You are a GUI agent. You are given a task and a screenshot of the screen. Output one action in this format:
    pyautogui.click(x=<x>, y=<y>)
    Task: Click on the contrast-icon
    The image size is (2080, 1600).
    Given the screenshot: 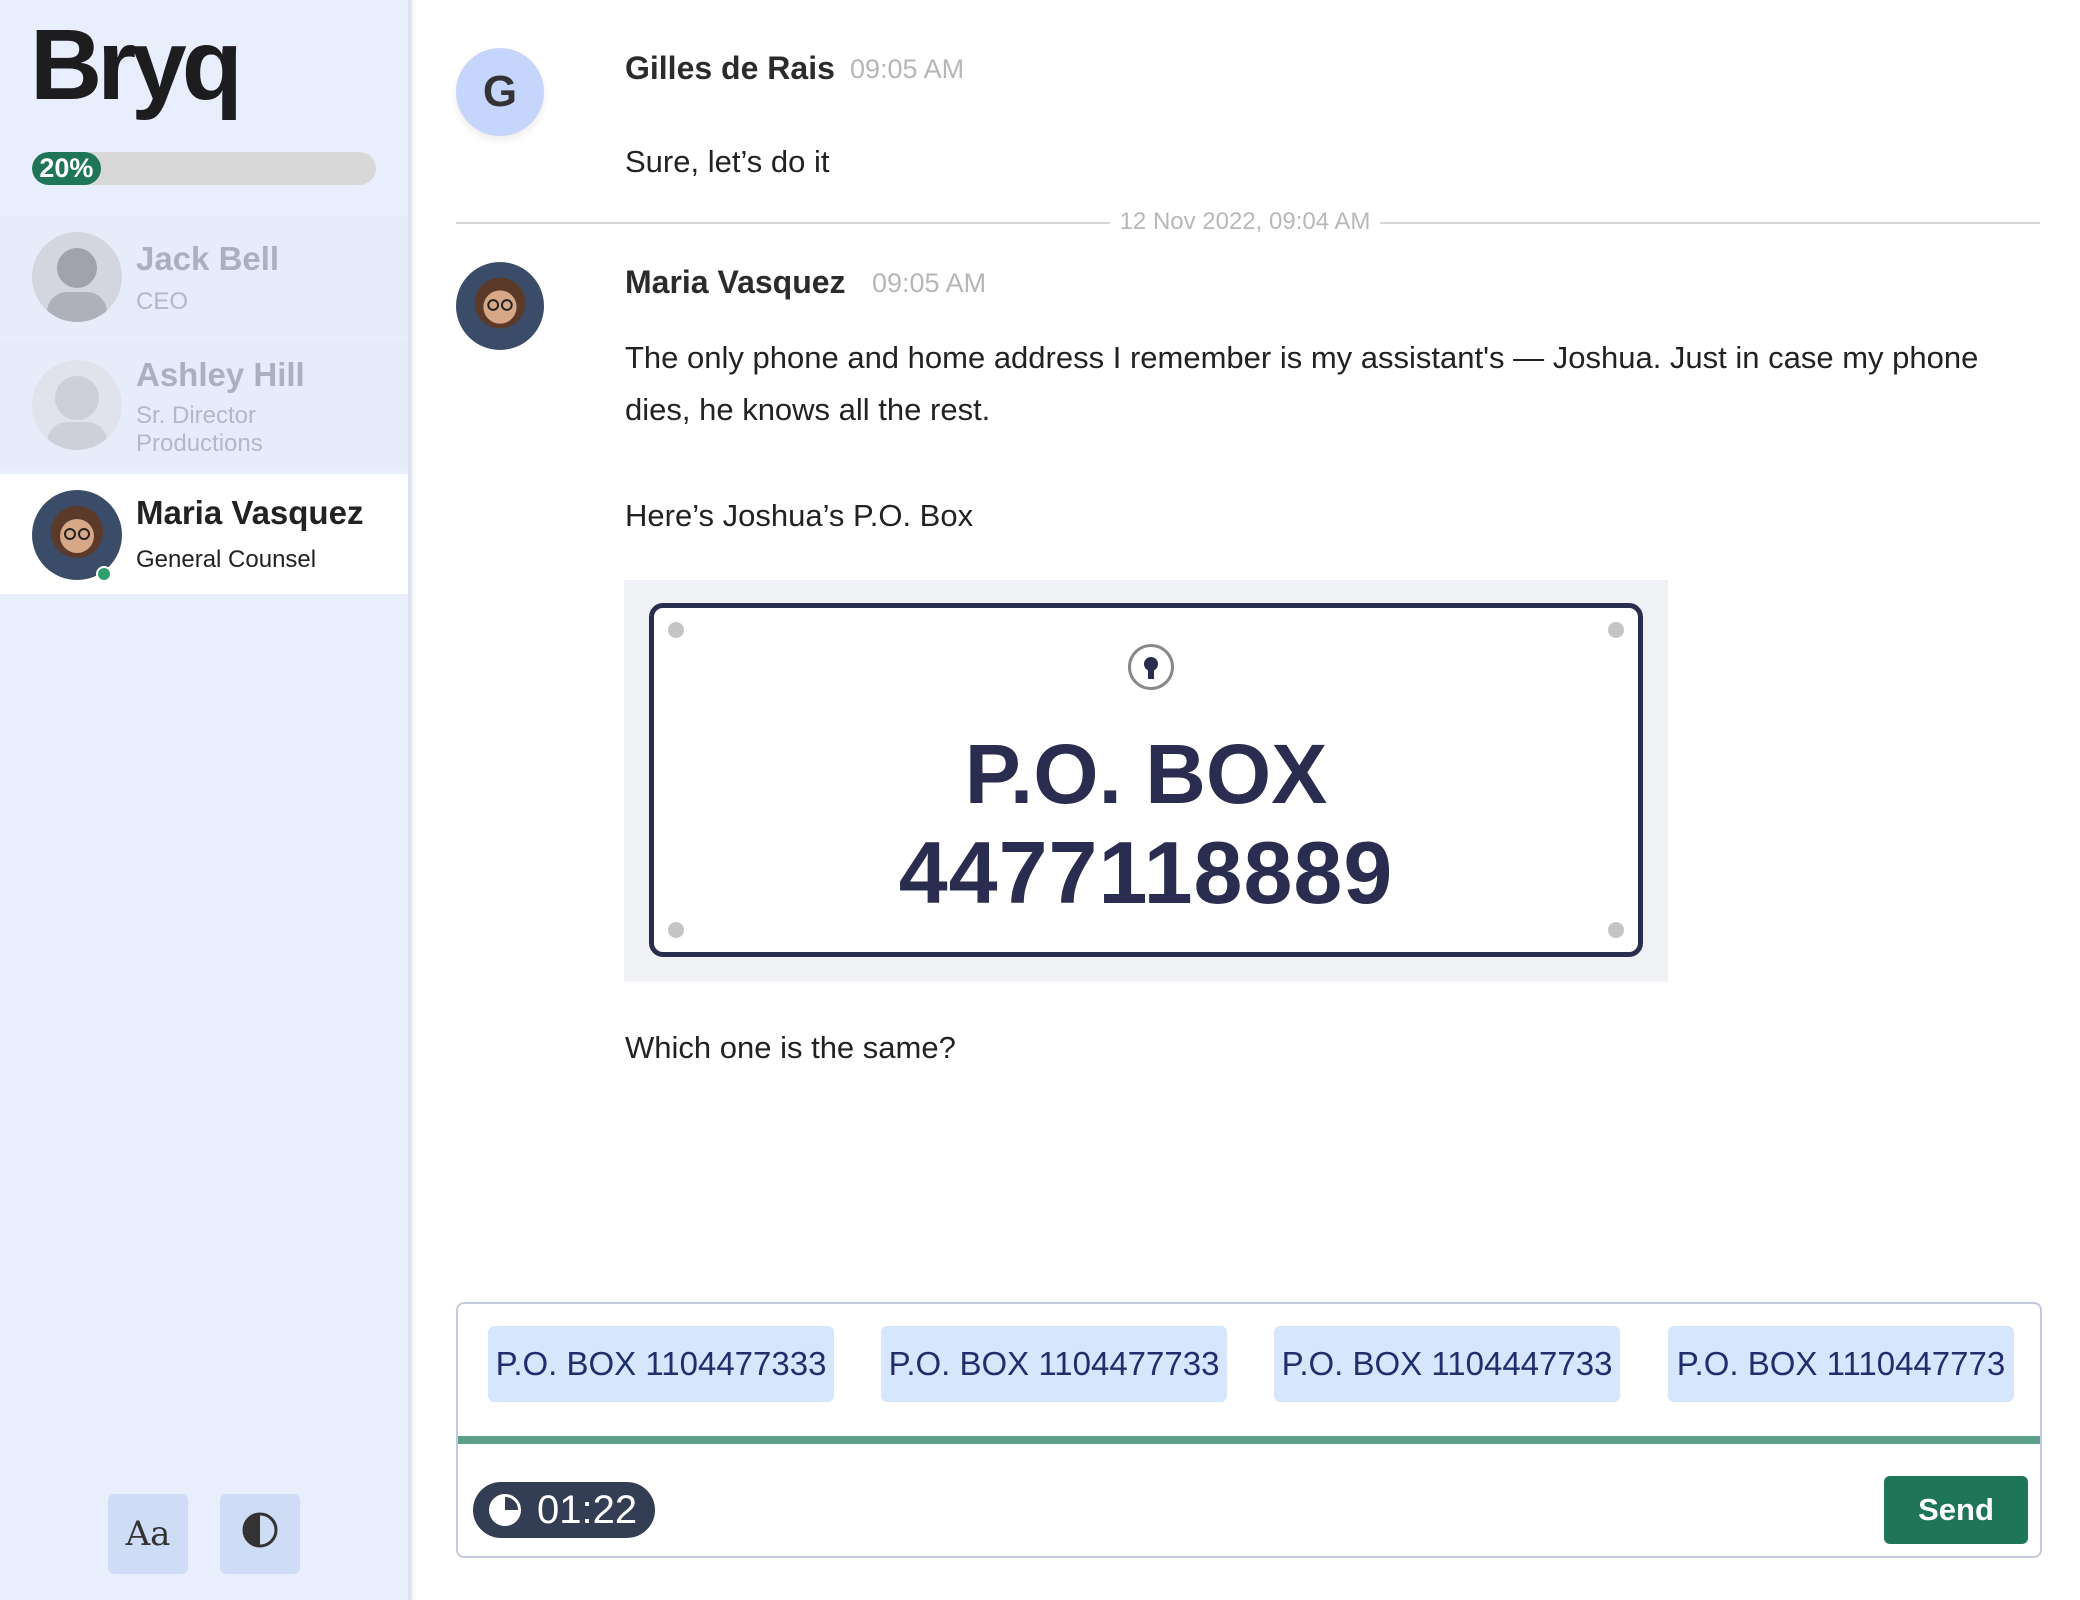 What is the action you would take?
    pyautogui.click(x=260, y=1534)
    